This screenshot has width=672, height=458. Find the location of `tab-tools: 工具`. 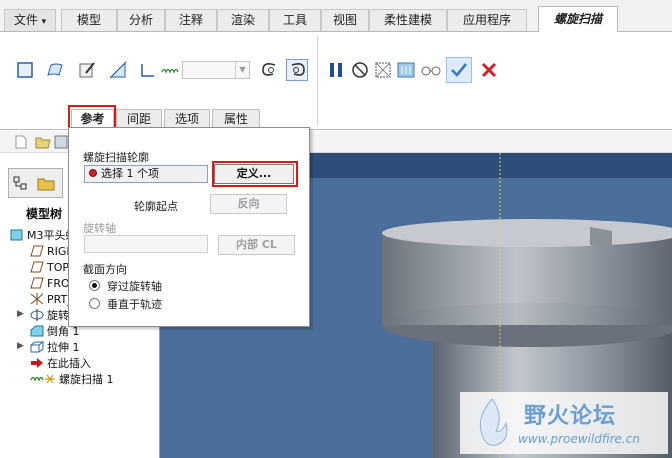

tab-tools: 工具 is located at coordinates (295, 20).